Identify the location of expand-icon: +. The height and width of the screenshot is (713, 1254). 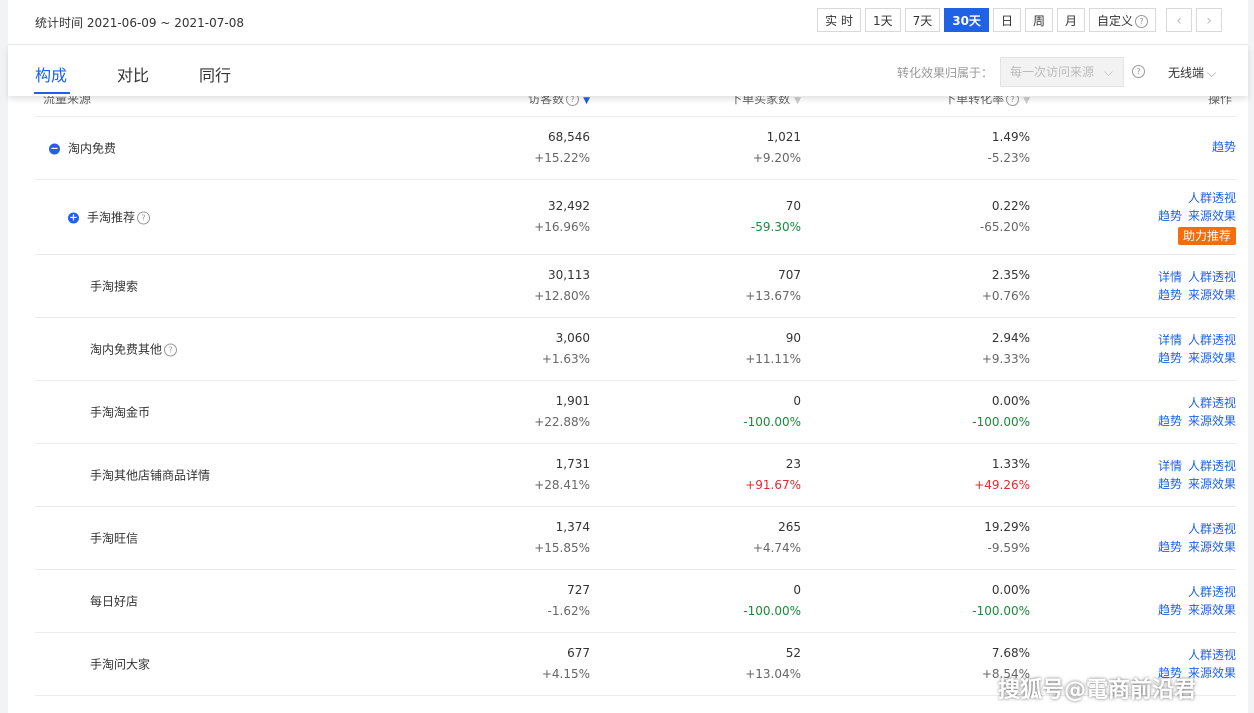
(73, 218).